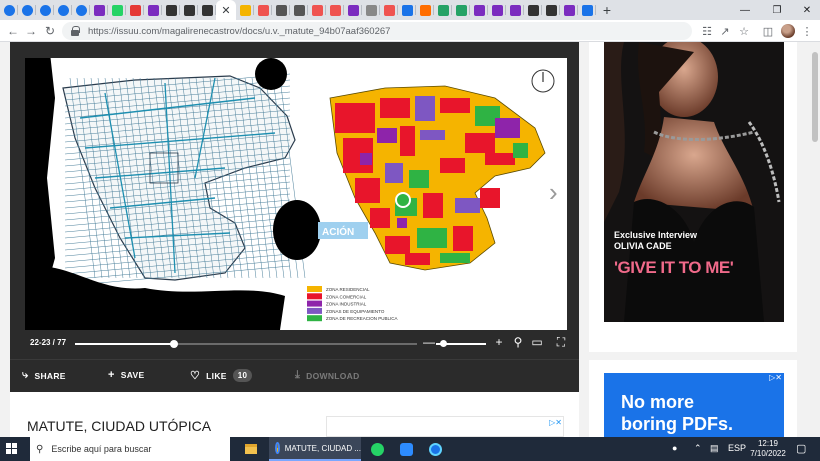 Image resolution: width=820 pixels, height=461 pixels. Describe the element at coordinates (815, 239) in the screenshot. I see `page-scrollbar` at that location.